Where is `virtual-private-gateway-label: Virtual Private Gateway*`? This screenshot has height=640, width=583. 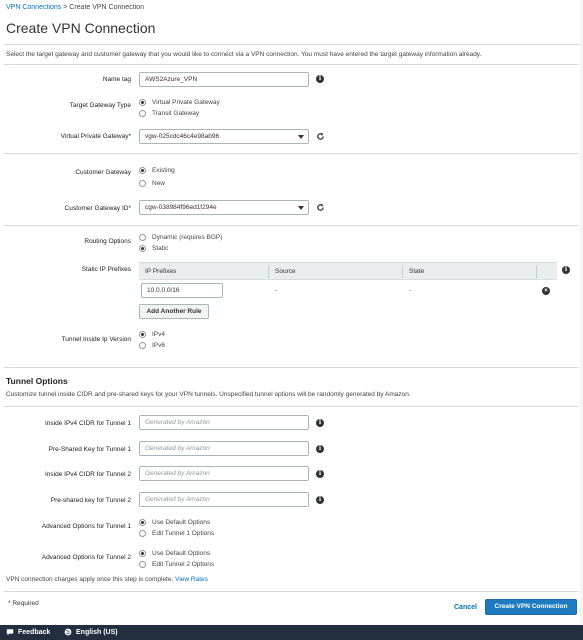
virtual-private-gateway-label: Virtual Private Gateway* is located at coordinates (95, 136).